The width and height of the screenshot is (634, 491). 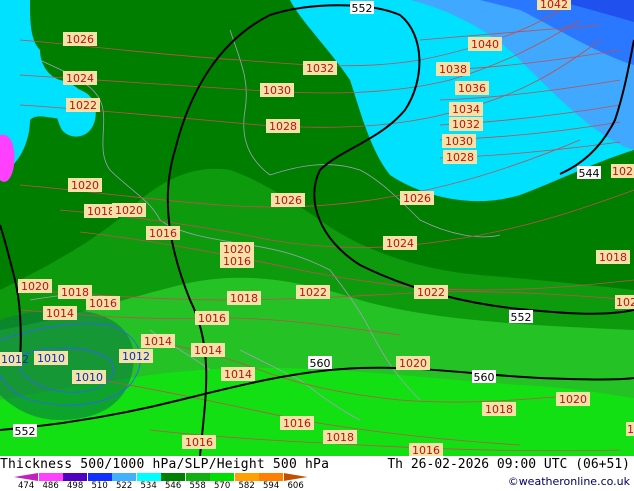 I want to click on pressure-label: 1014, so click(x=238, y=374).